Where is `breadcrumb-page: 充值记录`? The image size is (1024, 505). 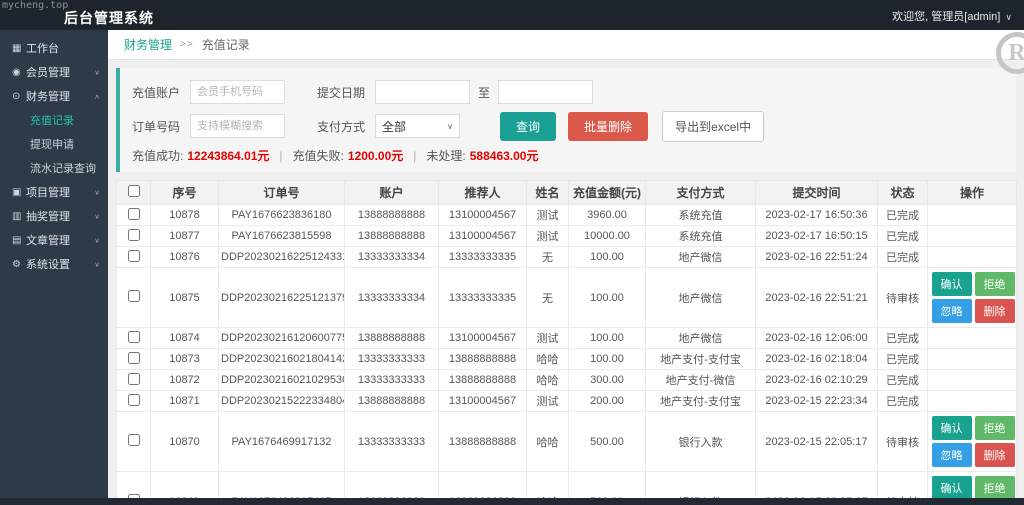
breadcrumb-page: 充值记录 is located at coordinates (225, 45).